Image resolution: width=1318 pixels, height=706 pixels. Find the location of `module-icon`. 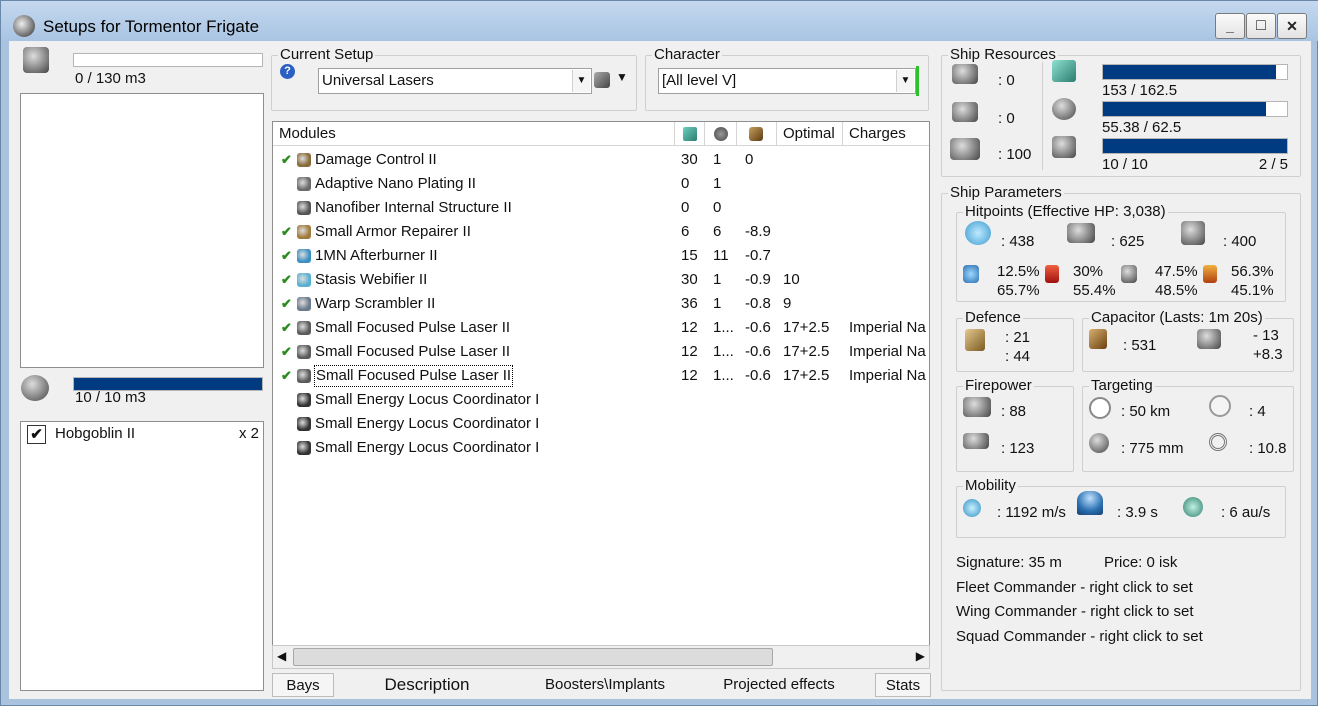

module-icon is located at coordinates (304, 160).